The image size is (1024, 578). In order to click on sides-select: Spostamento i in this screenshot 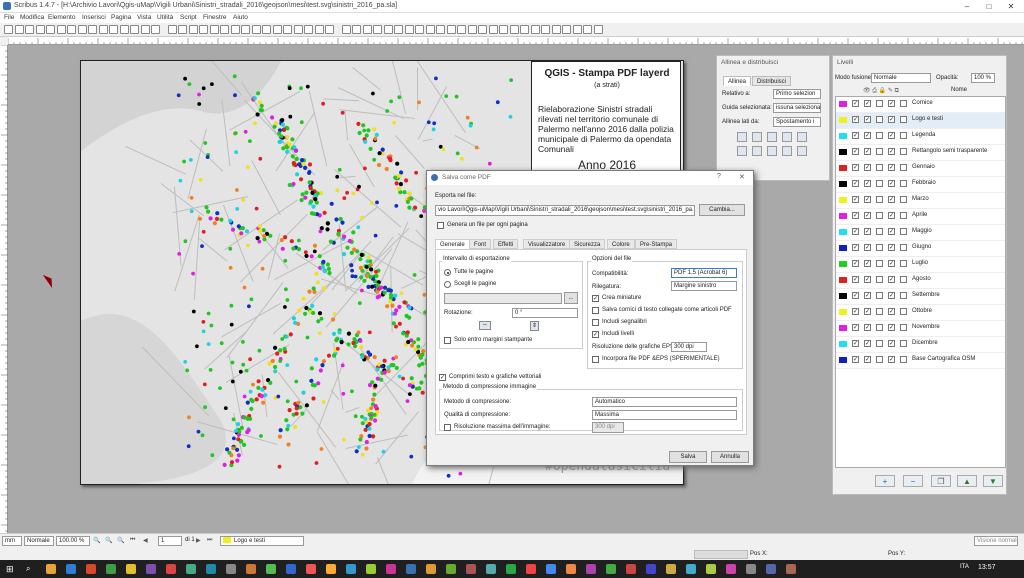, I will do `click(797, 122)`.